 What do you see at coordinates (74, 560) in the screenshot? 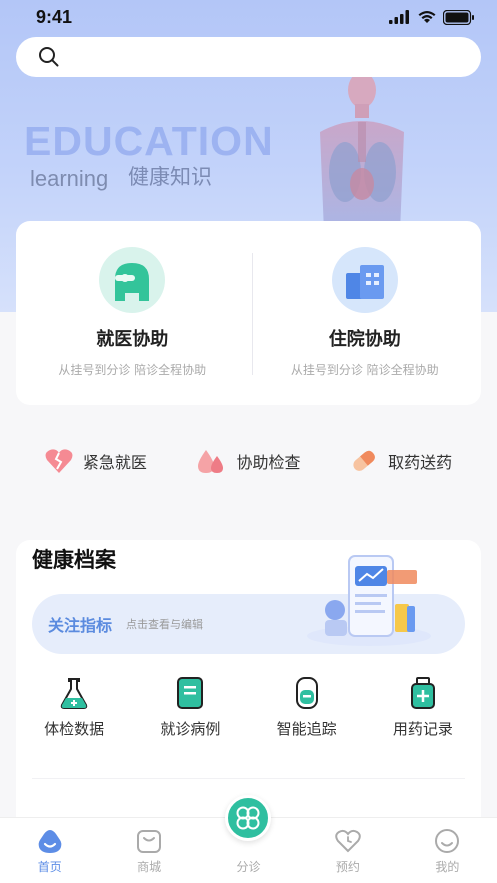
I see `health-title: 健康档案` at bounding box center [74, 560].